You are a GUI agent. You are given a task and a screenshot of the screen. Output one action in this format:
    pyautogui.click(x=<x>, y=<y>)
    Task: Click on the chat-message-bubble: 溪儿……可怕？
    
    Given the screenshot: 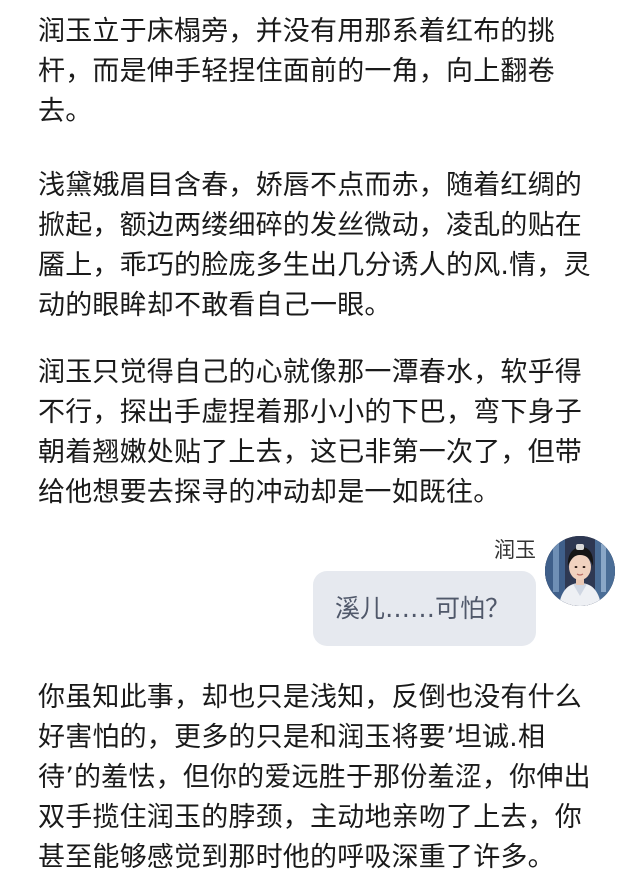 What is the action you would take?
    pyautogui.click(x=424, y=608)
    